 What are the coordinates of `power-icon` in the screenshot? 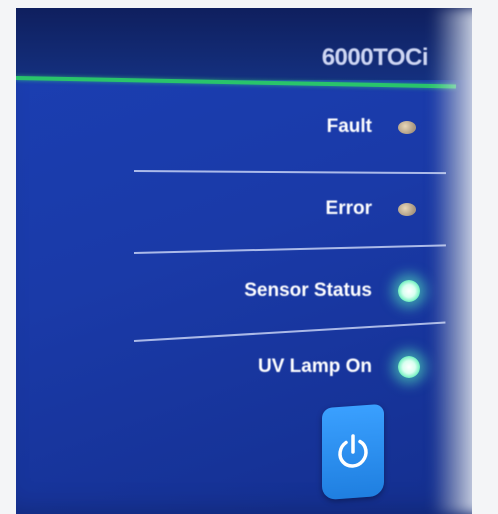 It's located at (353, 451).